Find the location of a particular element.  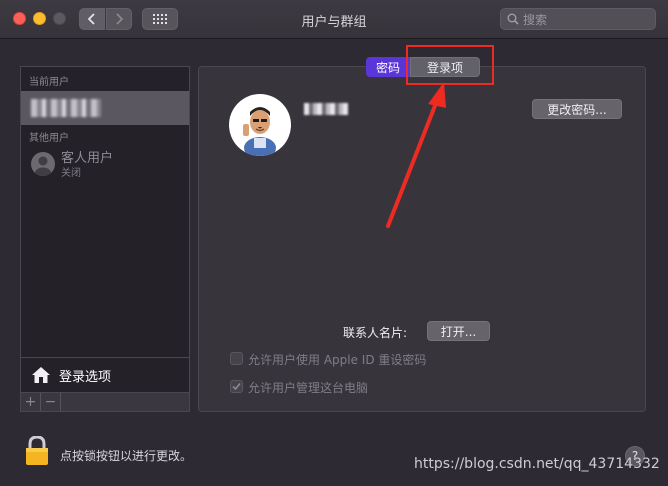

watermark-text: https://blog.csdn.net/qq_43714332 is located at coordinates (537, 464).